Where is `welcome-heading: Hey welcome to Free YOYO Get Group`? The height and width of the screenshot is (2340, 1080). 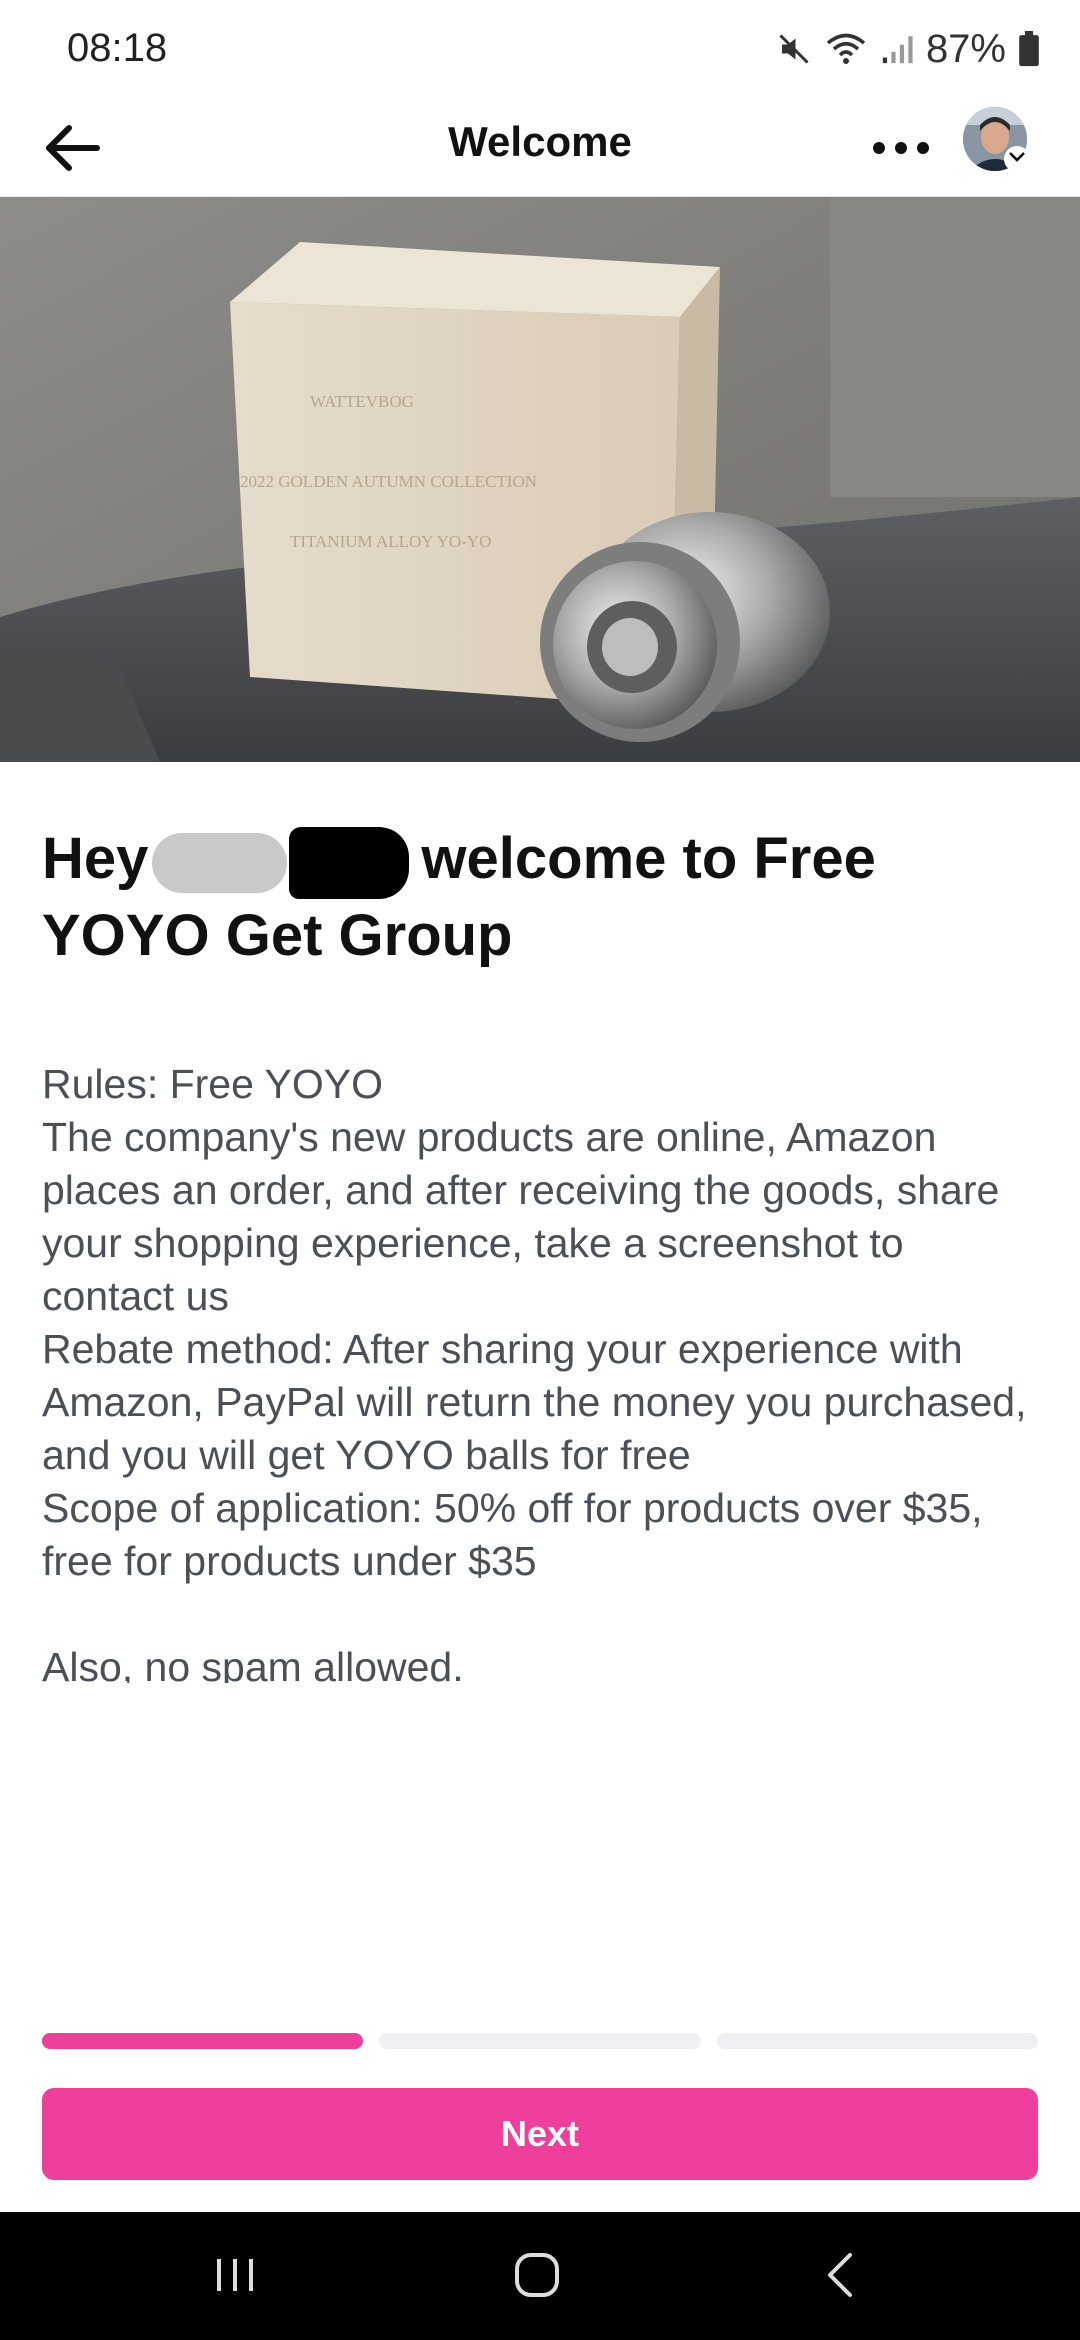 welcome-heading: Hey welcome to Free YOYO Get Group is located at coordinates (542, 897).